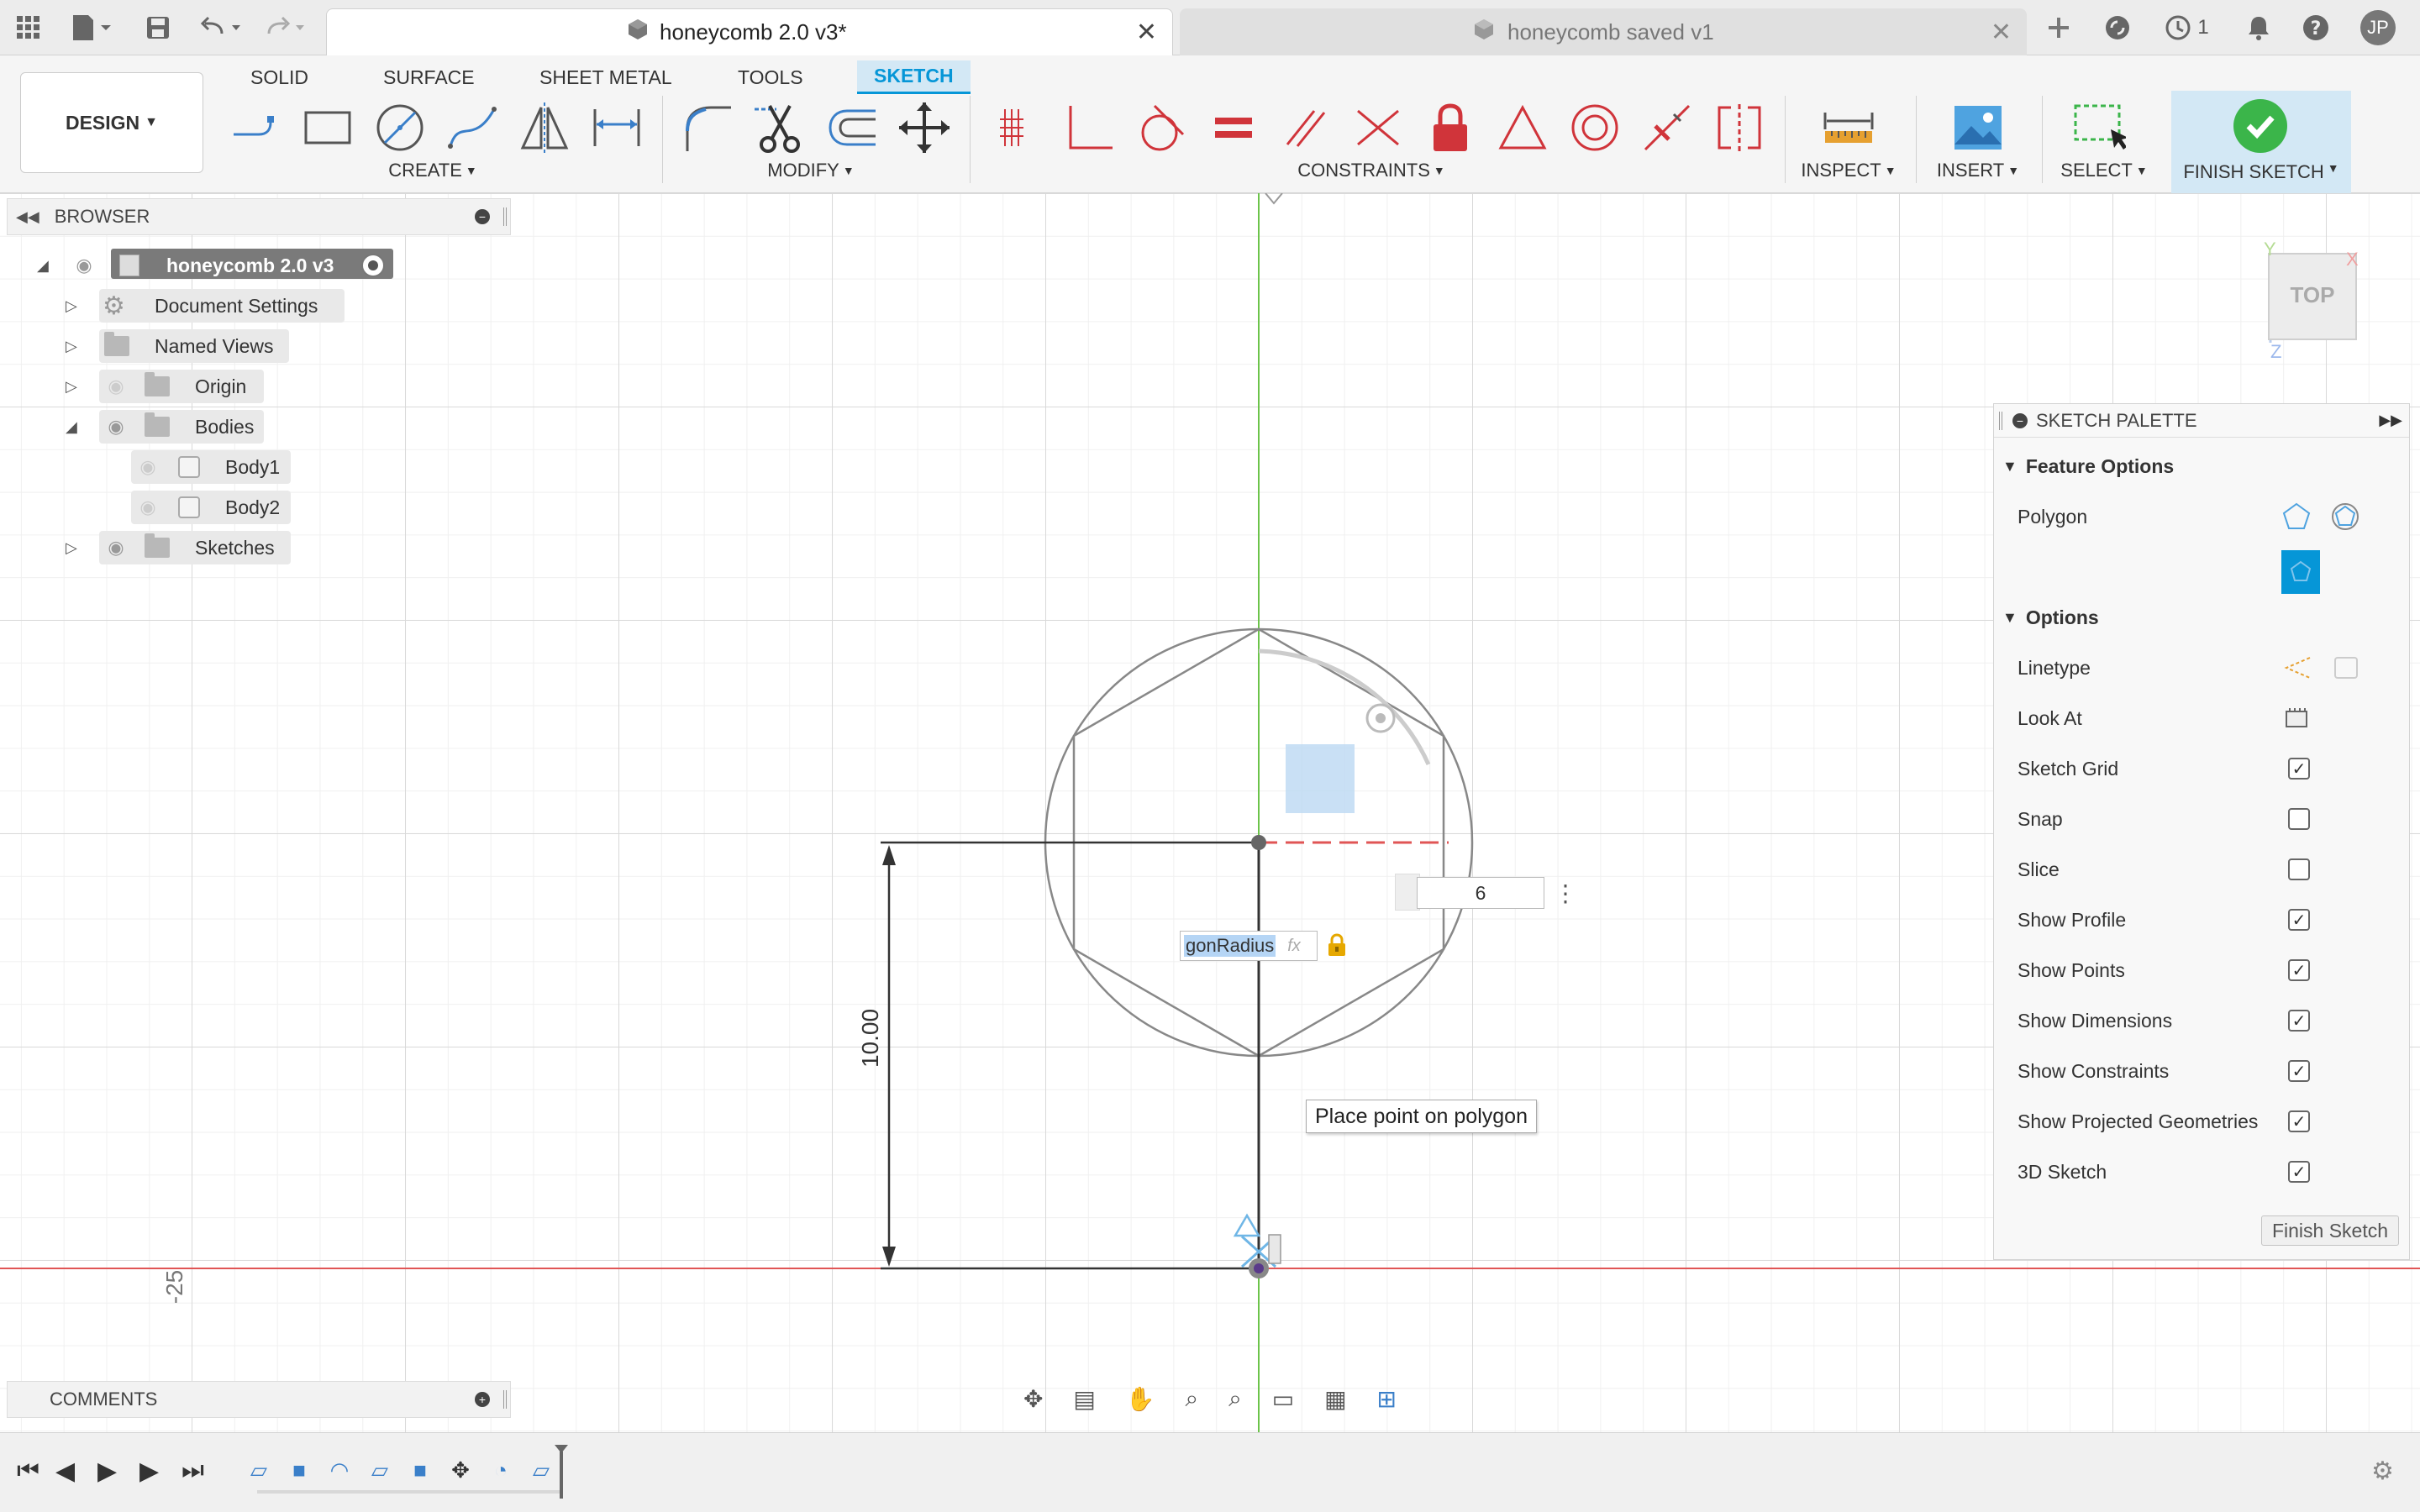 This screenshot has height=1512, width=2420. What do you see at coordinates (224, 28) in the screenshot?
I see `undo-icon` at bounding box center [224, 28].